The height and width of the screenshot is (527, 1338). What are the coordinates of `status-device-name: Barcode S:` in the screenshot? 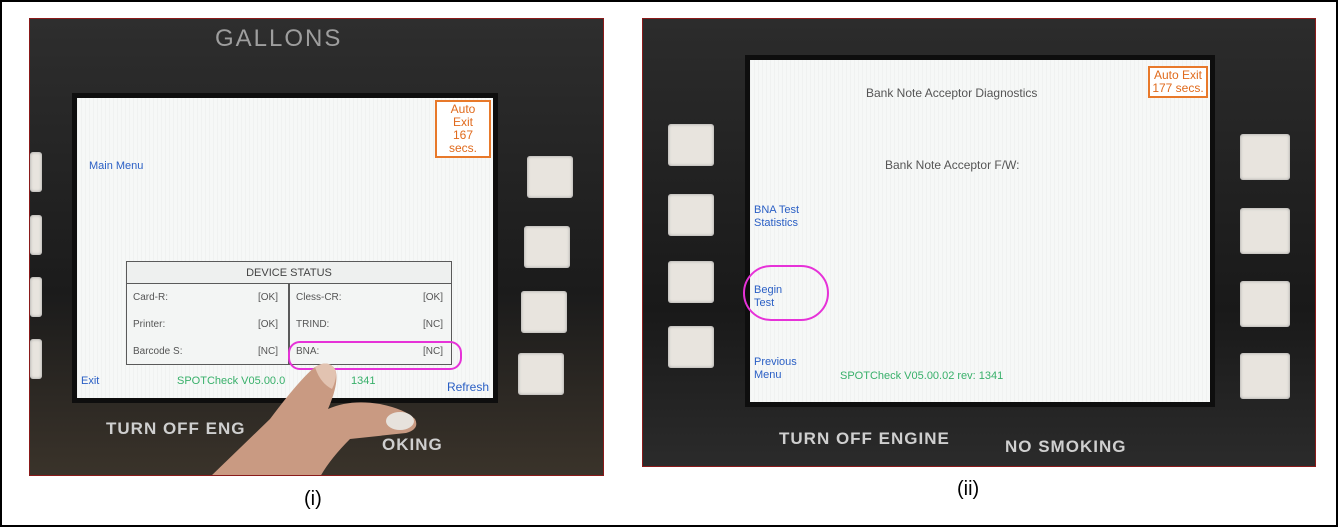 It's located at (158, 351).